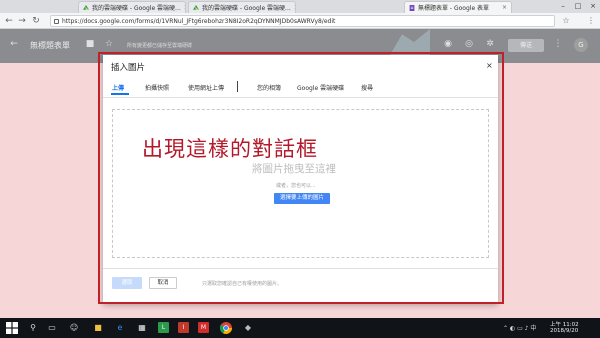  I want to click on browser-tab-drive-2: 我的雲端硬碟 - Google 雲端硬... ×, so click(242, 7).